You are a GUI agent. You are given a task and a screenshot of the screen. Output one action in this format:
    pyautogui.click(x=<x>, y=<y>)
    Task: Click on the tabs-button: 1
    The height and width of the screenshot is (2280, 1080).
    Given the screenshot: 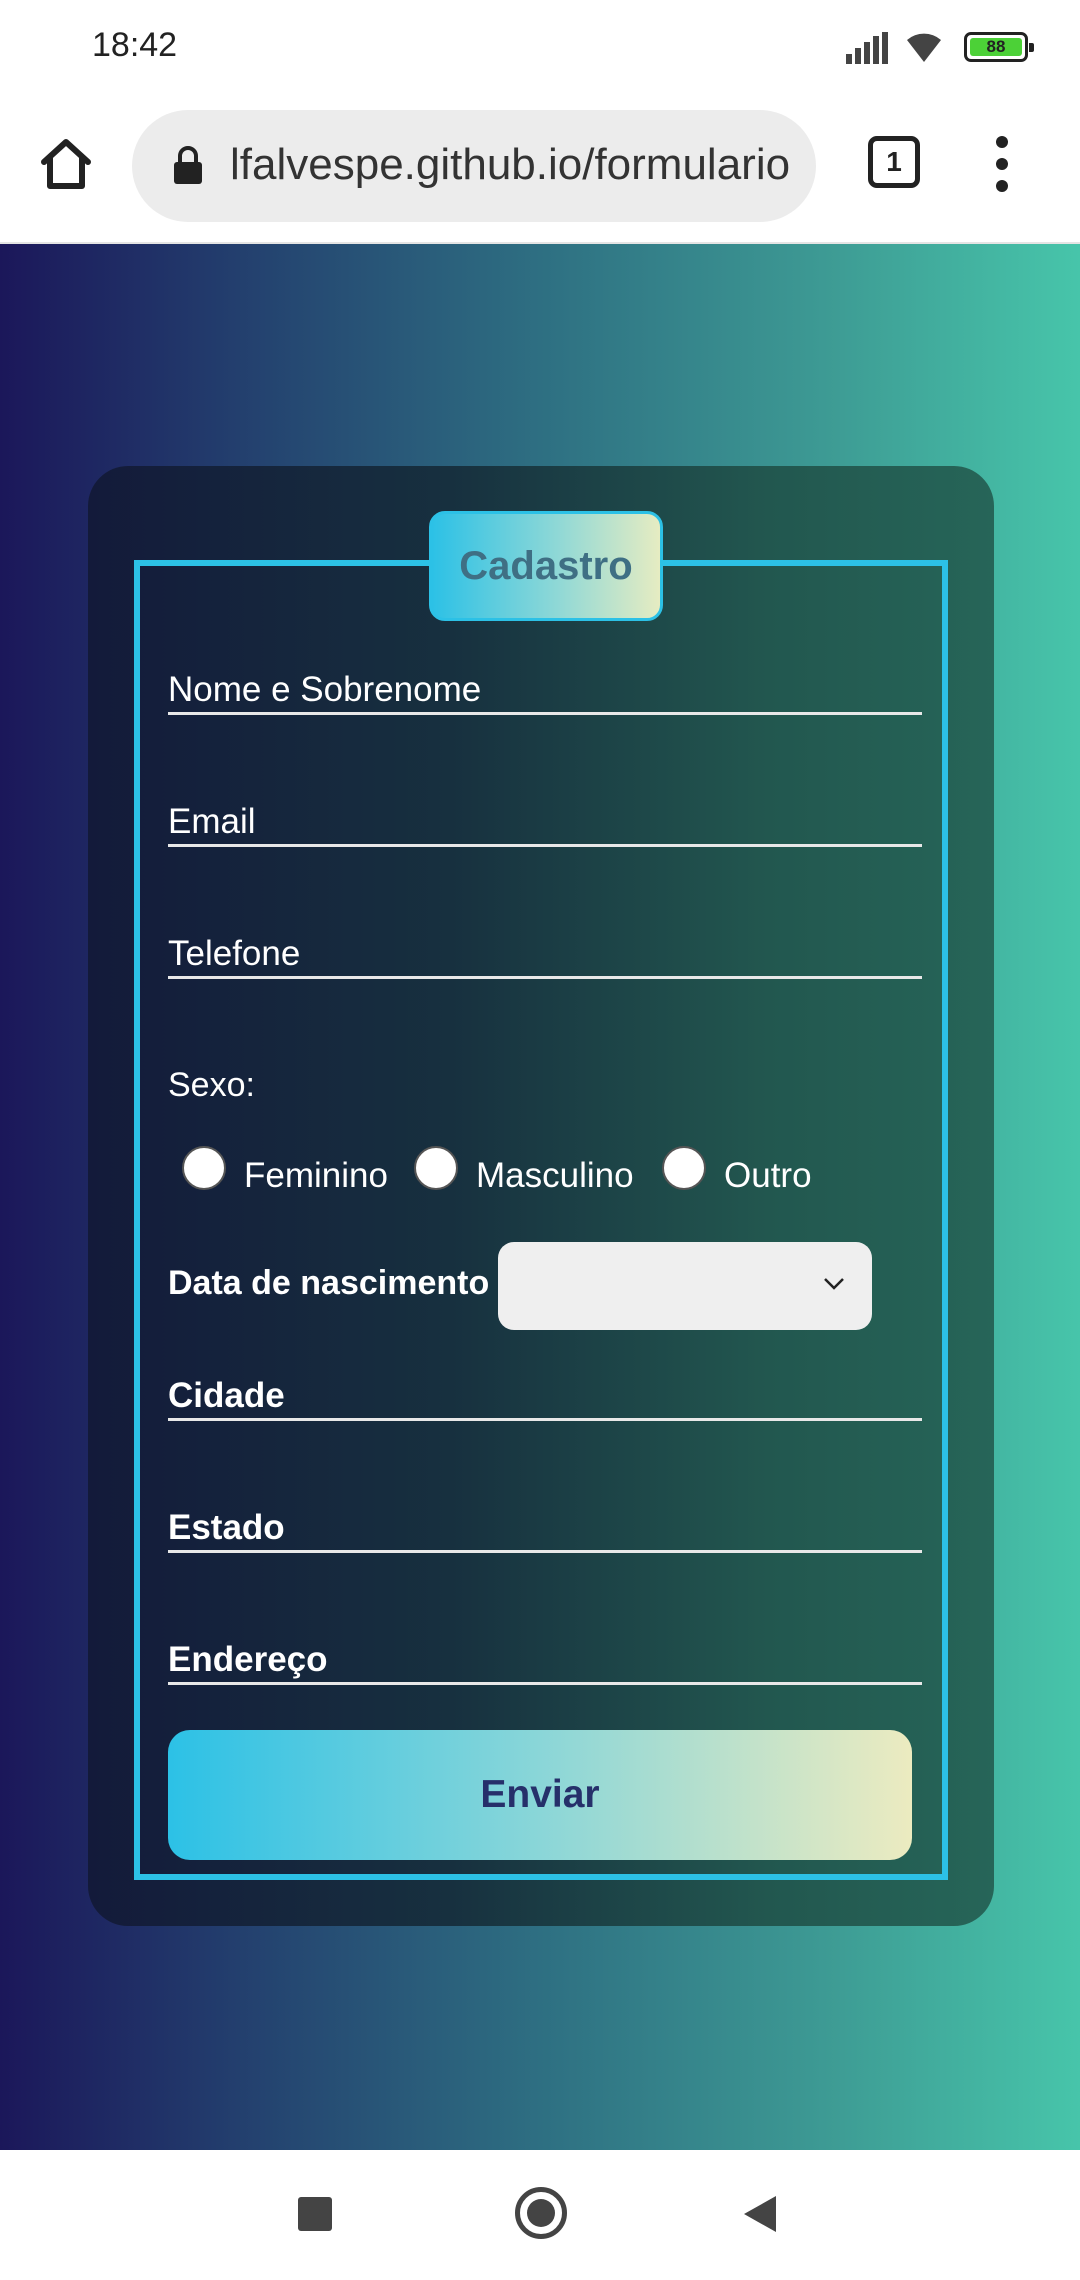 What is the action you would take?
    pyautogui.click(x=894, y=162)
    